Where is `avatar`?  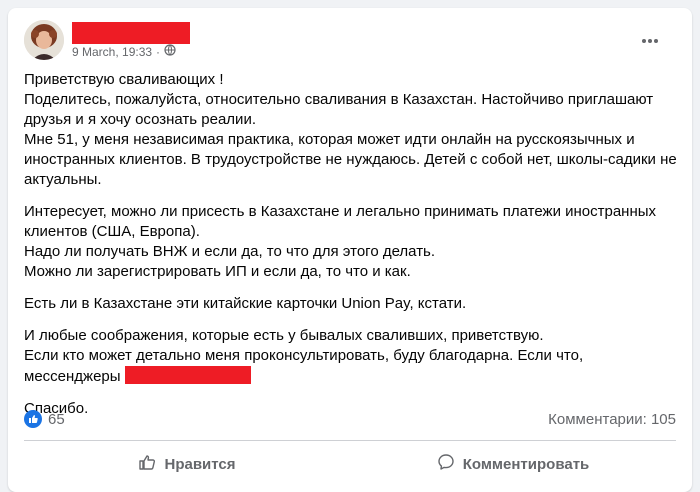 avatar is located at coordinates (44, 40).